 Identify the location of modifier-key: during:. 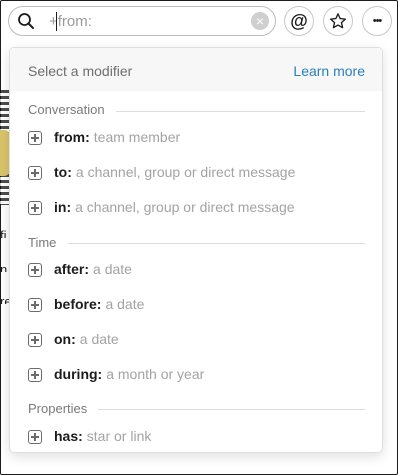
(78, 374).